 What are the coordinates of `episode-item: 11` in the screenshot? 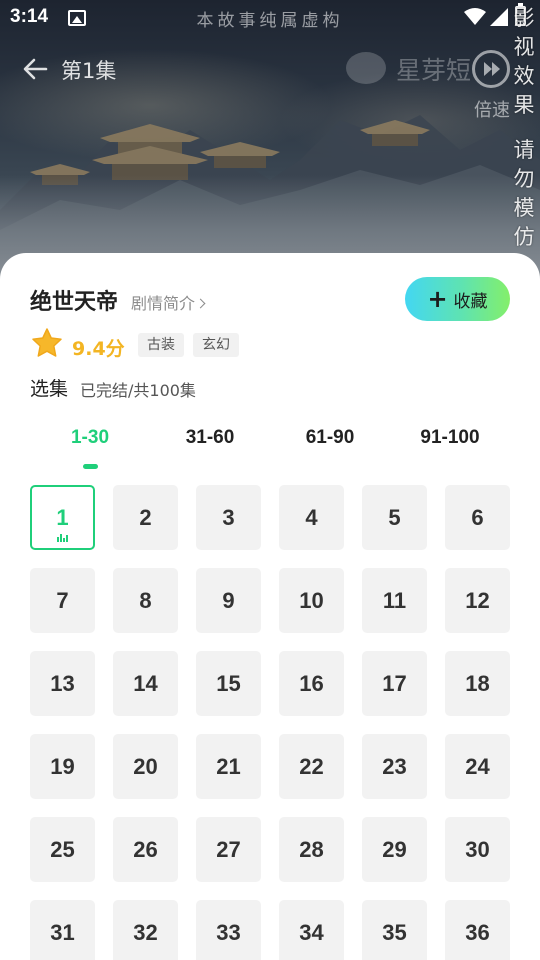 It's located at (394, 600).